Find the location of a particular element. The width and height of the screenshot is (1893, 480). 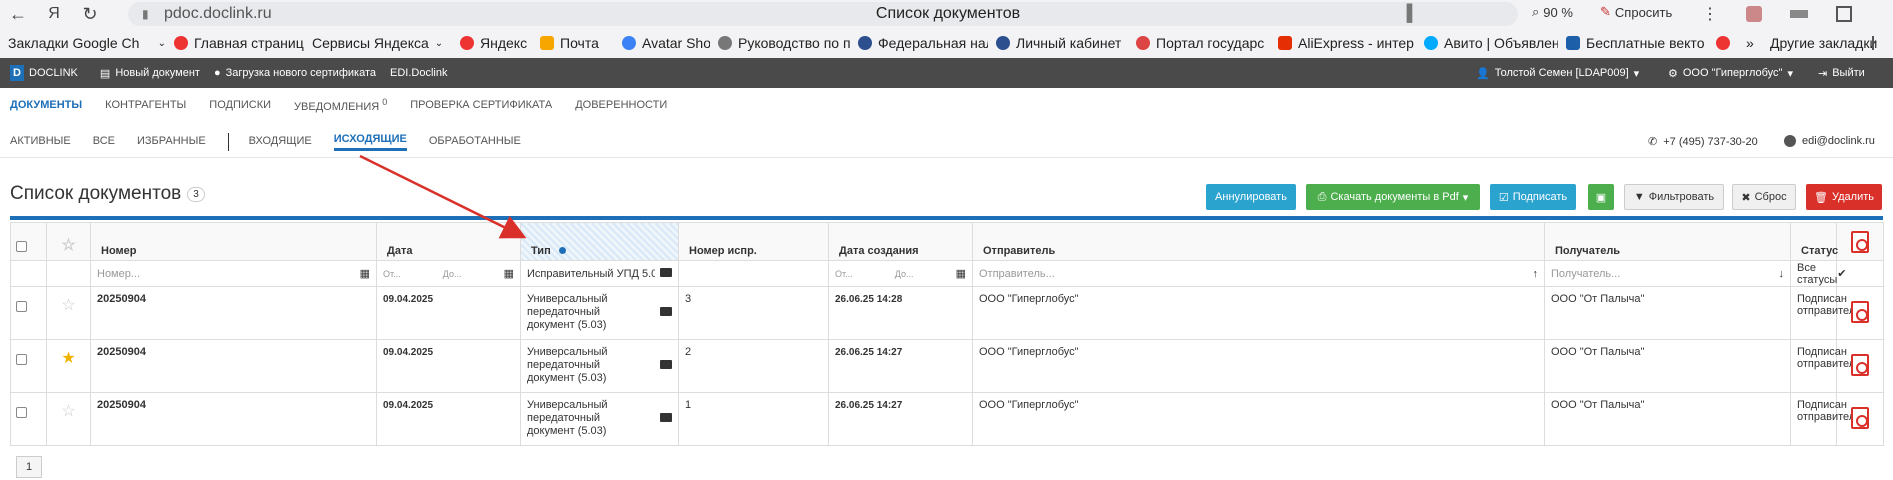

tab-processed: ОБРАБОТАННЫЕ is located at coordinates (475, 142).